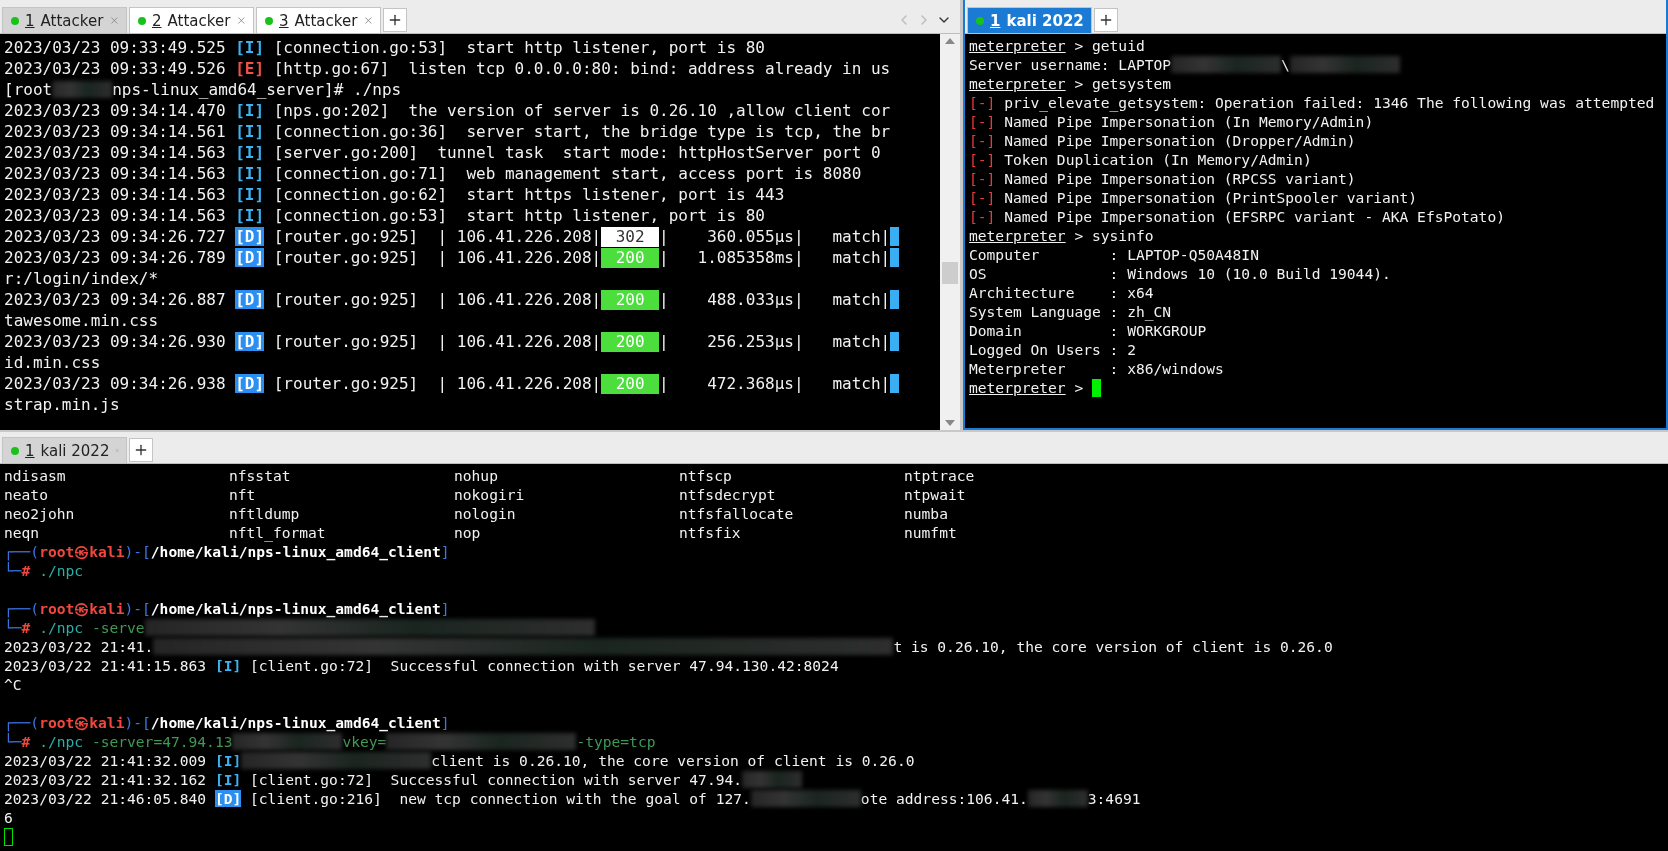  I want to click on terminal-text: [client.go:216] new tcp connection with the goal of 127., so click(500, 798).